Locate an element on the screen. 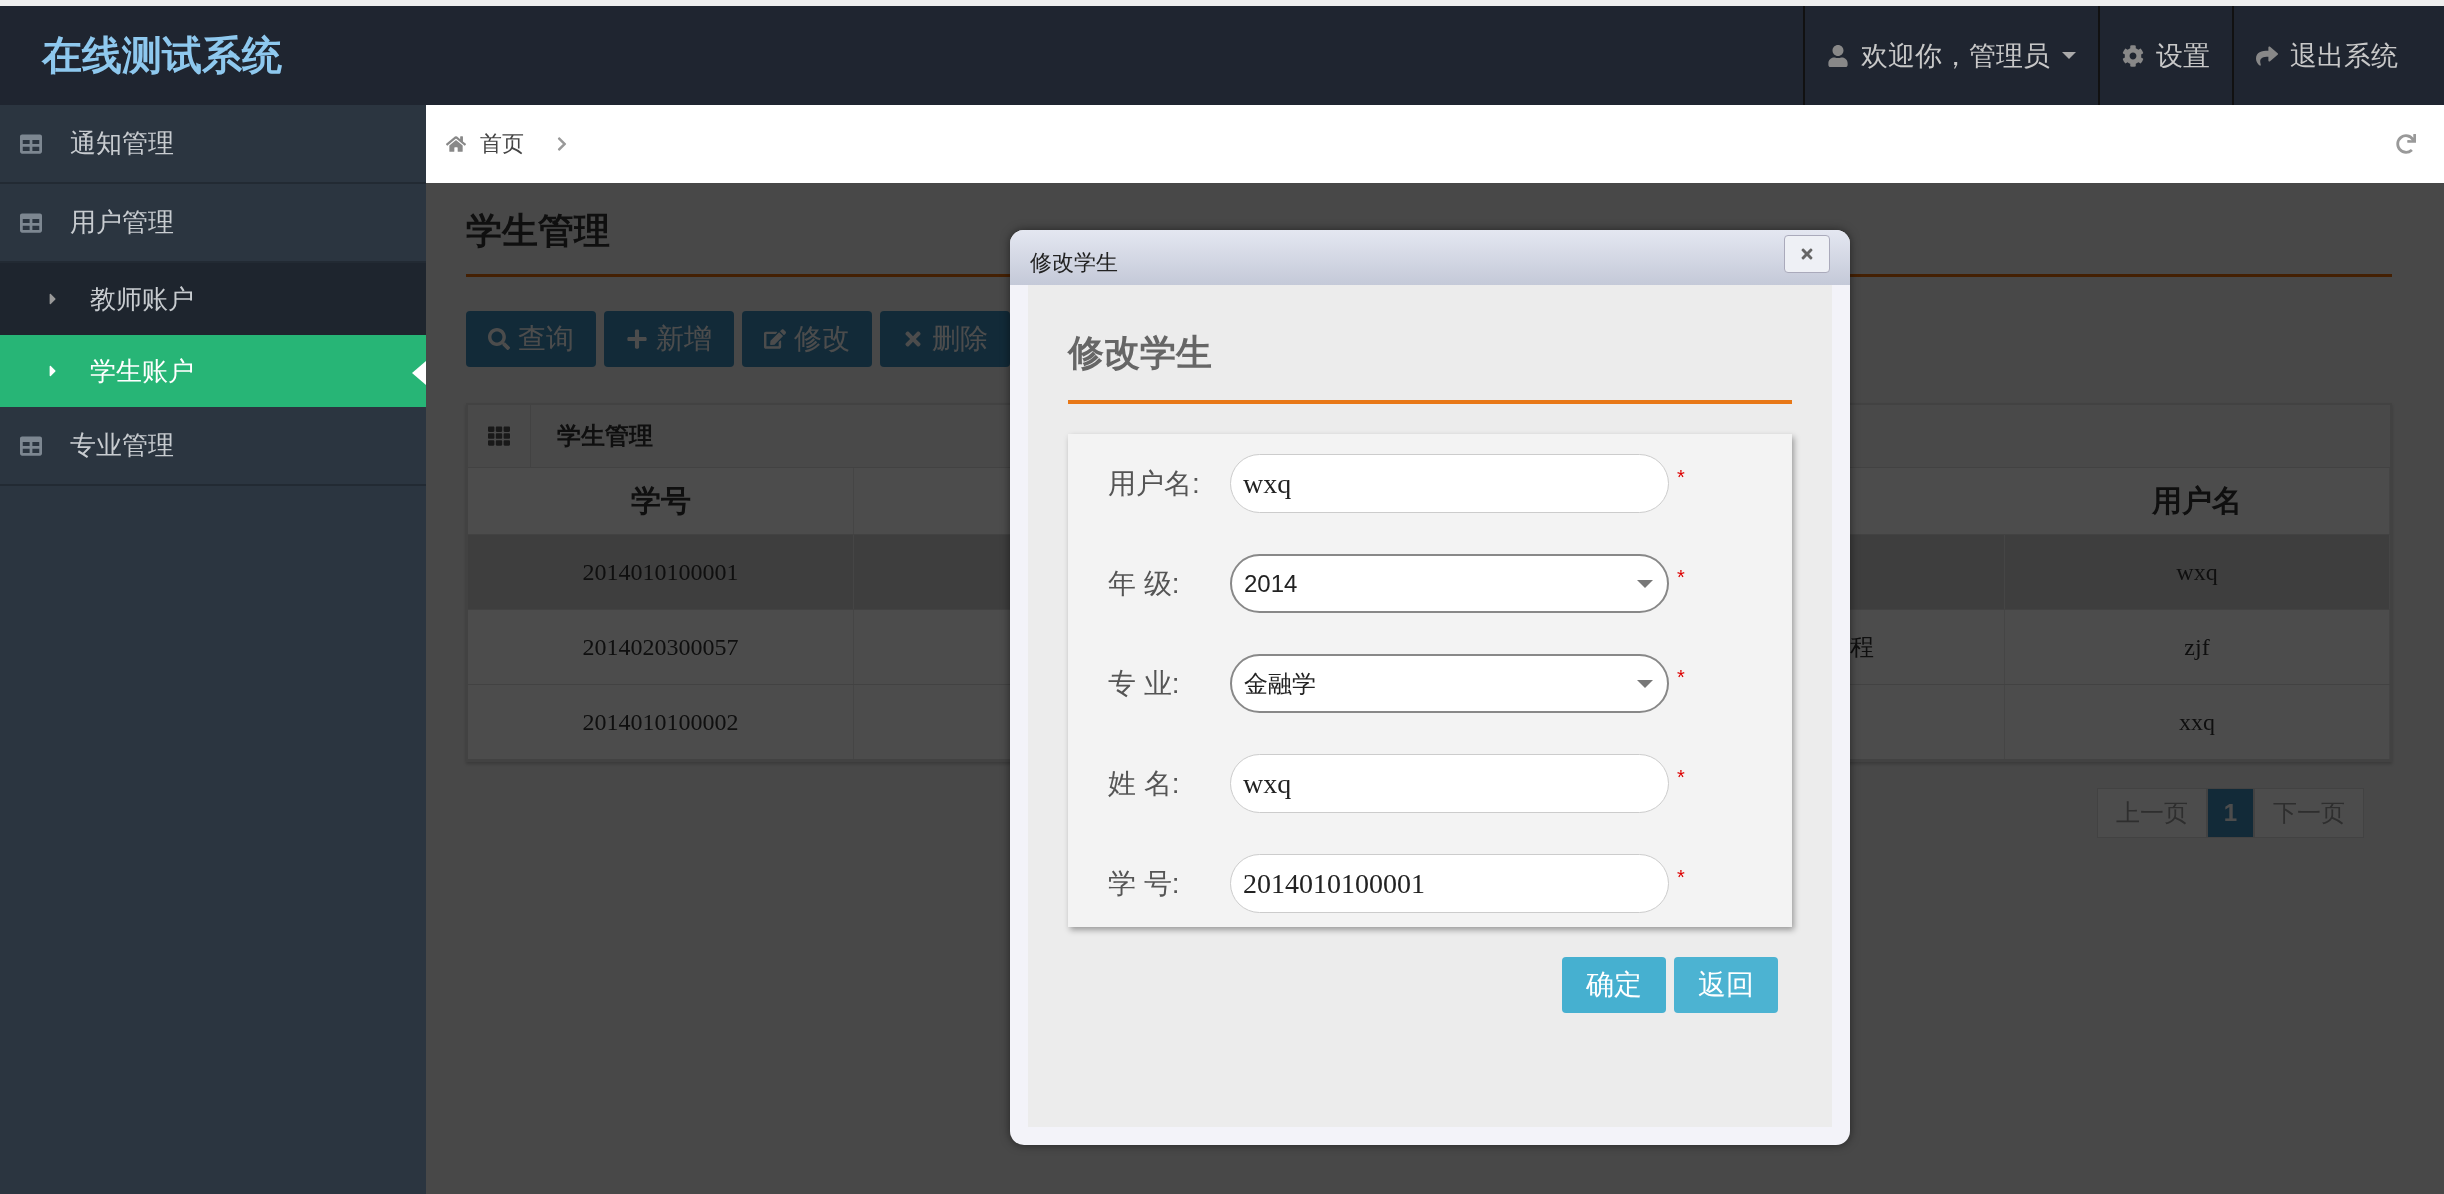 This screenshot has height=1194, width=2444. field-label: 学 号: is located at coordinates (1144, 883).